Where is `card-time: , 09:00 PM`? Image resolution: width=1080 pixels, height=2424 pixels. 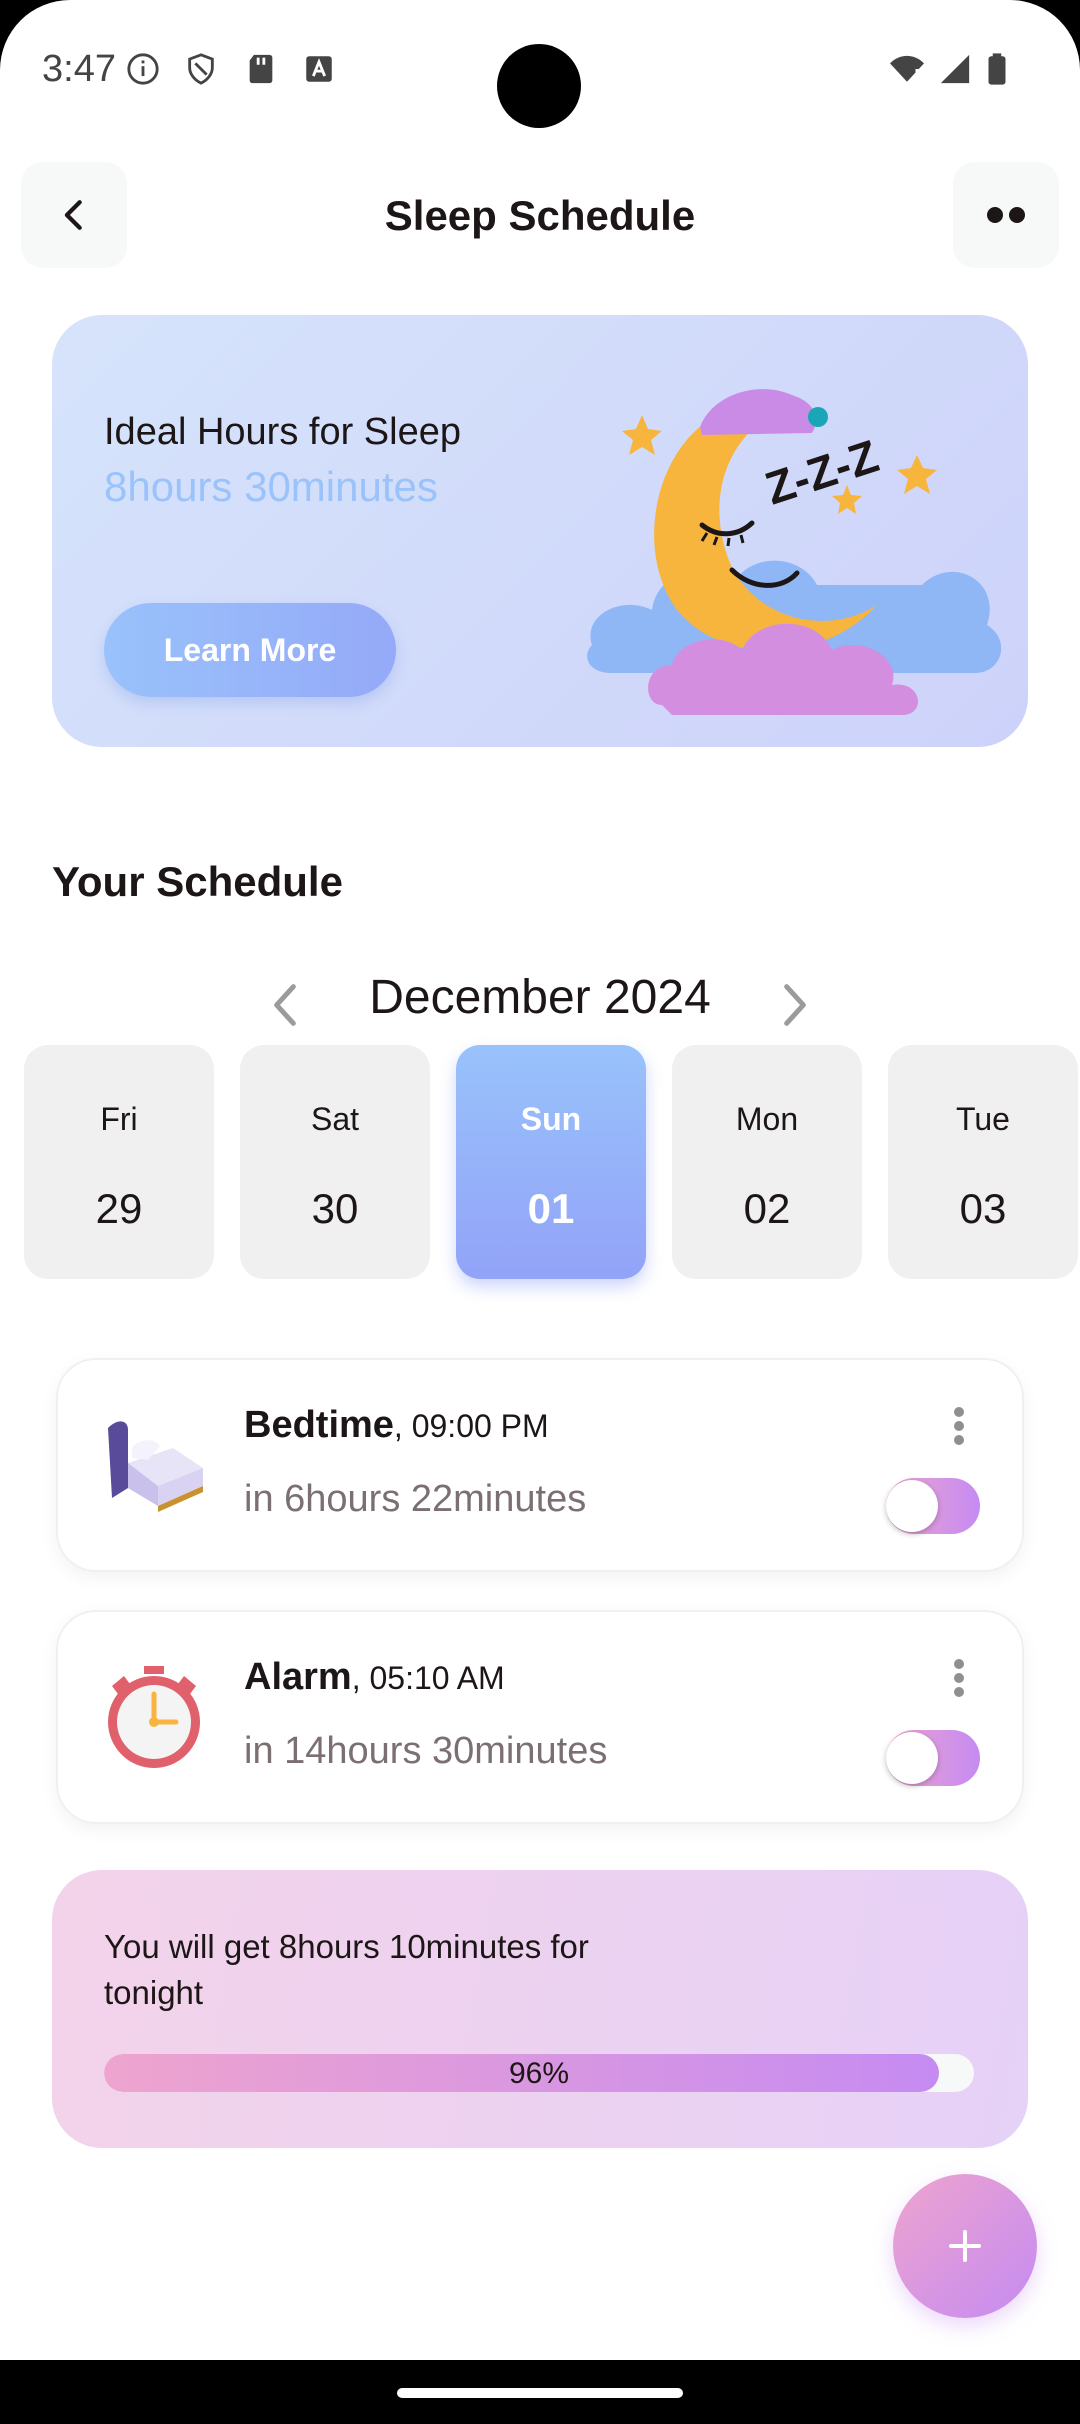 card-time: , 09:00 PM is located at coordinates (471, 1426).